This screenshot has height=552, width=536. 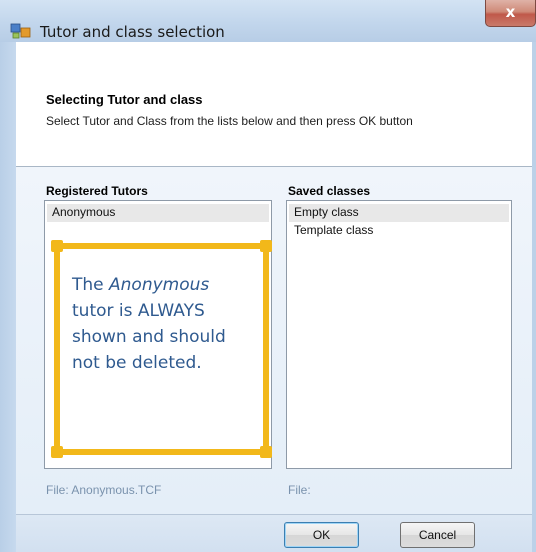 What do you see at coordinates (268, 21) in the screenshot?
I see `title-bar: Tutor and class selection x` at bounding box center [268, 21].